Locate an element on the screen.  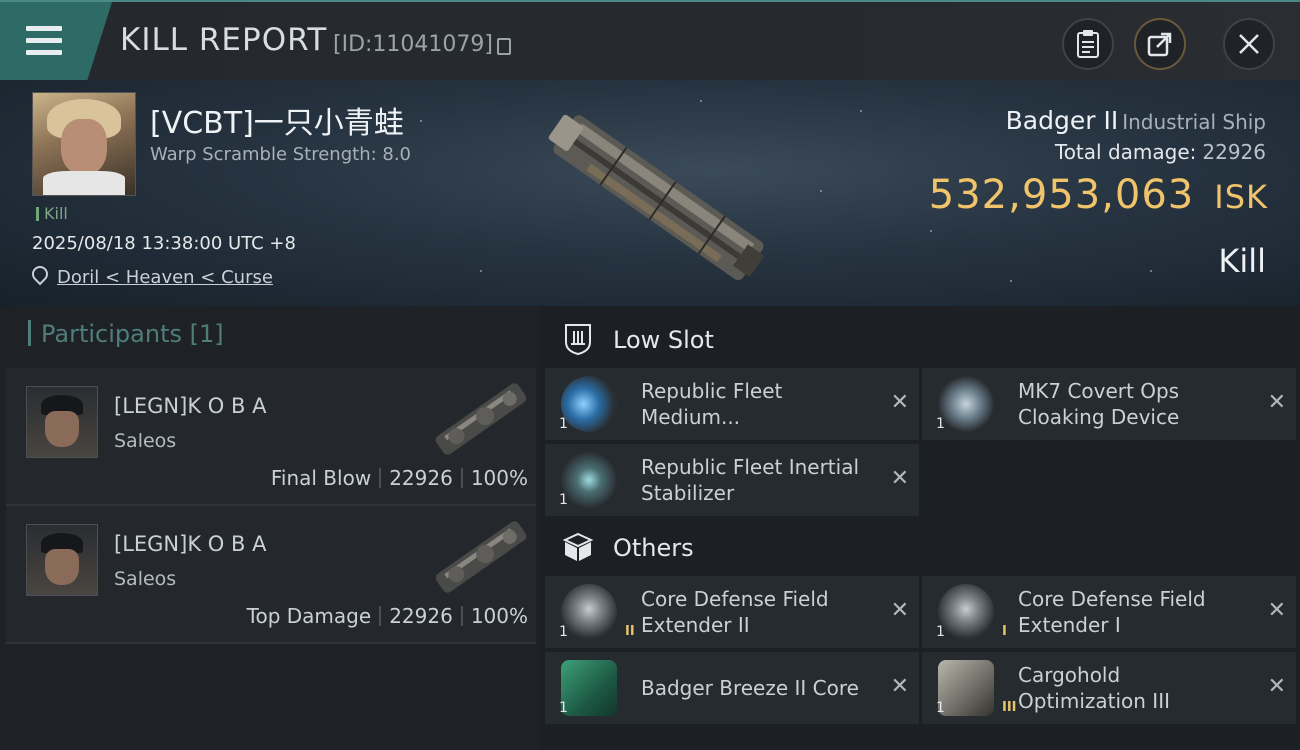
fitting-item: 1 III Cargohold Optimization III ✕ is located at coordinates (1109, 688).